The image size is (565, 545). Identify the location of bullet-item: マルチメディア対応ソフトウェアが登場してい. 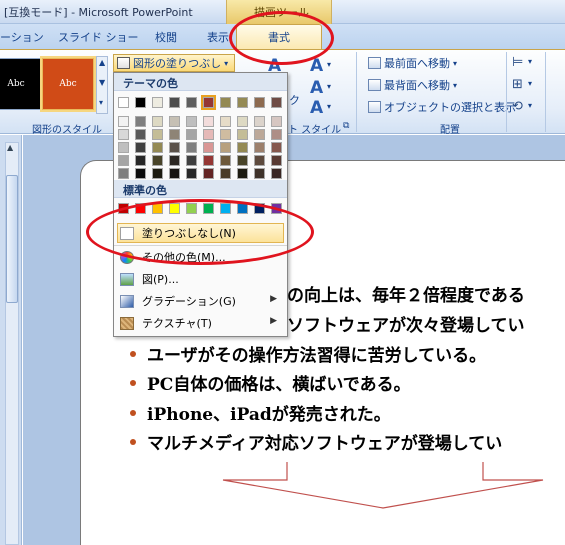
(316, 441).